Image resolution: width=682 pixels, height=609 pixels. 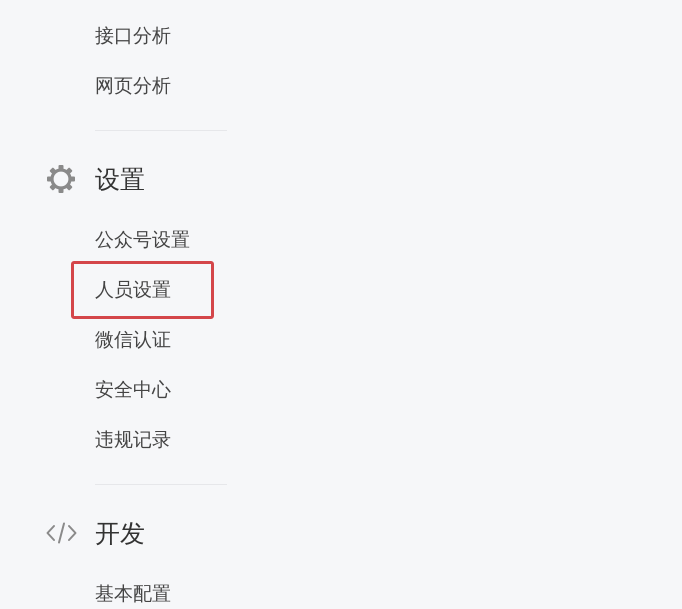 I want to click on menu-item: 接口分析, so click(x=142, y=36).